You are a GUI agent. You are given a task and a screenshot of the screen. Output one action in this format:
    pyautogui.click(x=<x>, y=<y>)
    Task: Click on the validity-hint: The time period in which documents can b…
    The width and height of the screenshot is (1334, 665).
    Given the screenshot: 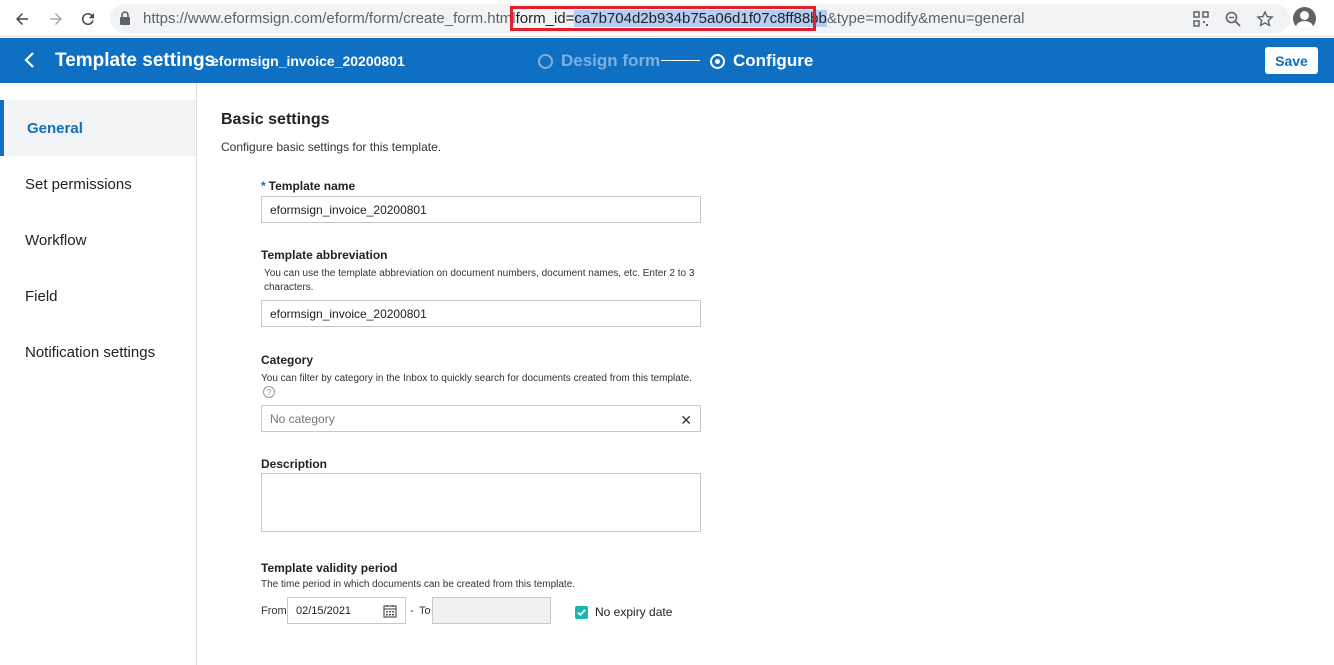 What is the action you would take?
    pyautogui.click(x=418, y=584)
    